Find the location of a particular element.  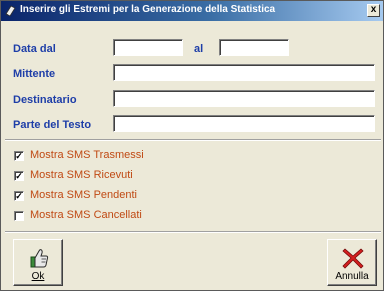

checkbox-sent: ✓ is located at coordinates (19, 156).